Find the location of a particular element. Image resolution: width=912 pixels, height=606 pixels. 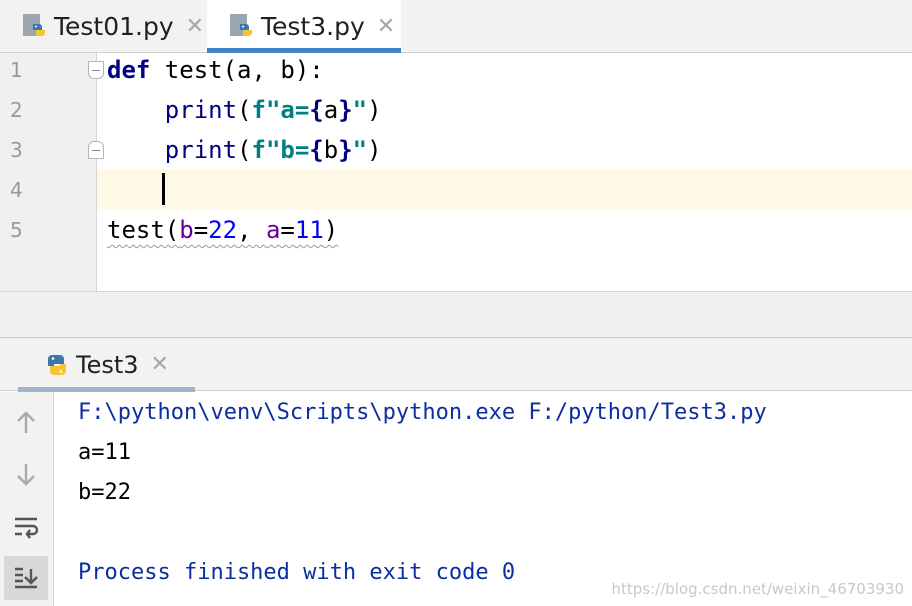

line-number: 2 is located at coordinates (16, 110).